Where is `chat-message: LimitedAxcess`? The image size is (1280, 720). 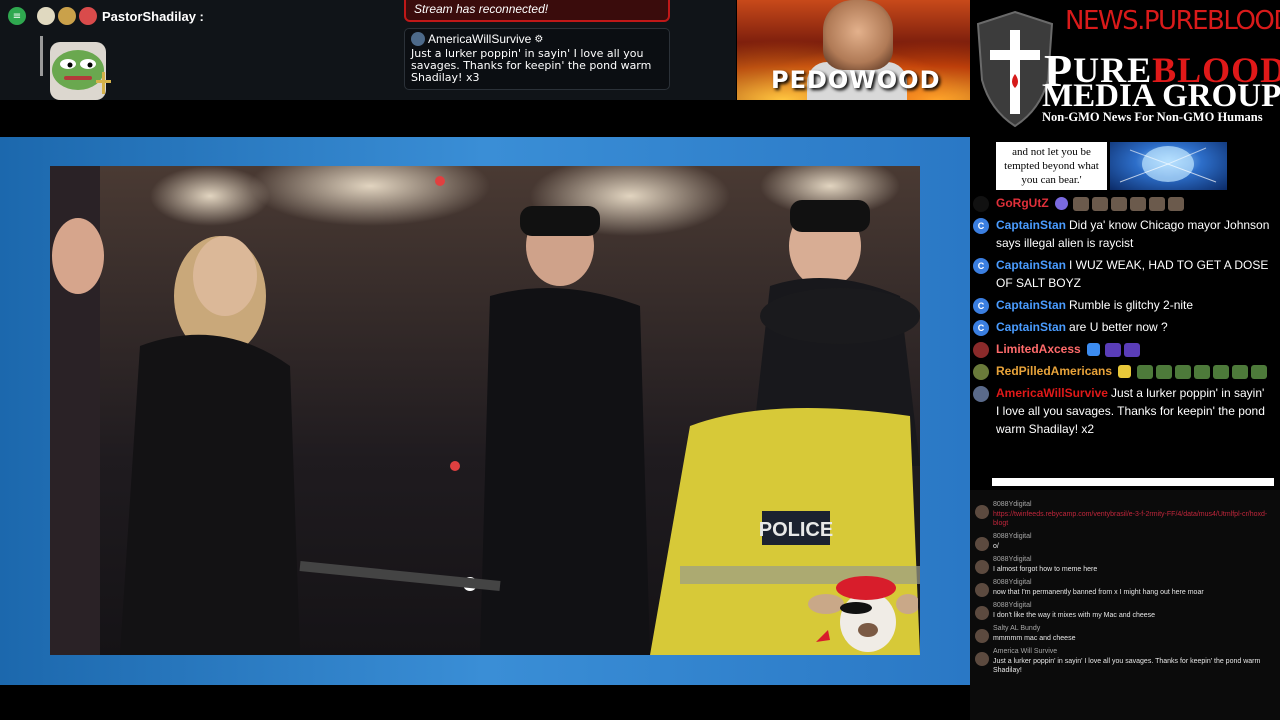 chat-message: LimitedAxcess is located at coordinates (1125, 349).